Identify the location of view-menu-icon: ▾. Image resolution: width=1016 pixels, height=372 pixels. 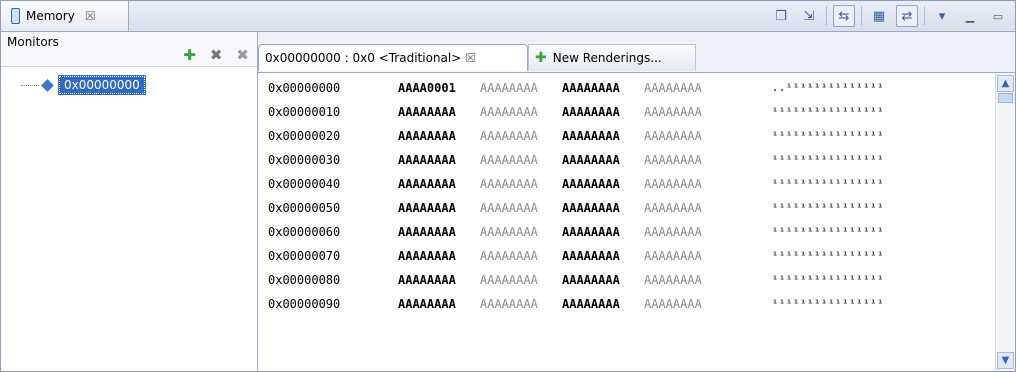
(942, 16).